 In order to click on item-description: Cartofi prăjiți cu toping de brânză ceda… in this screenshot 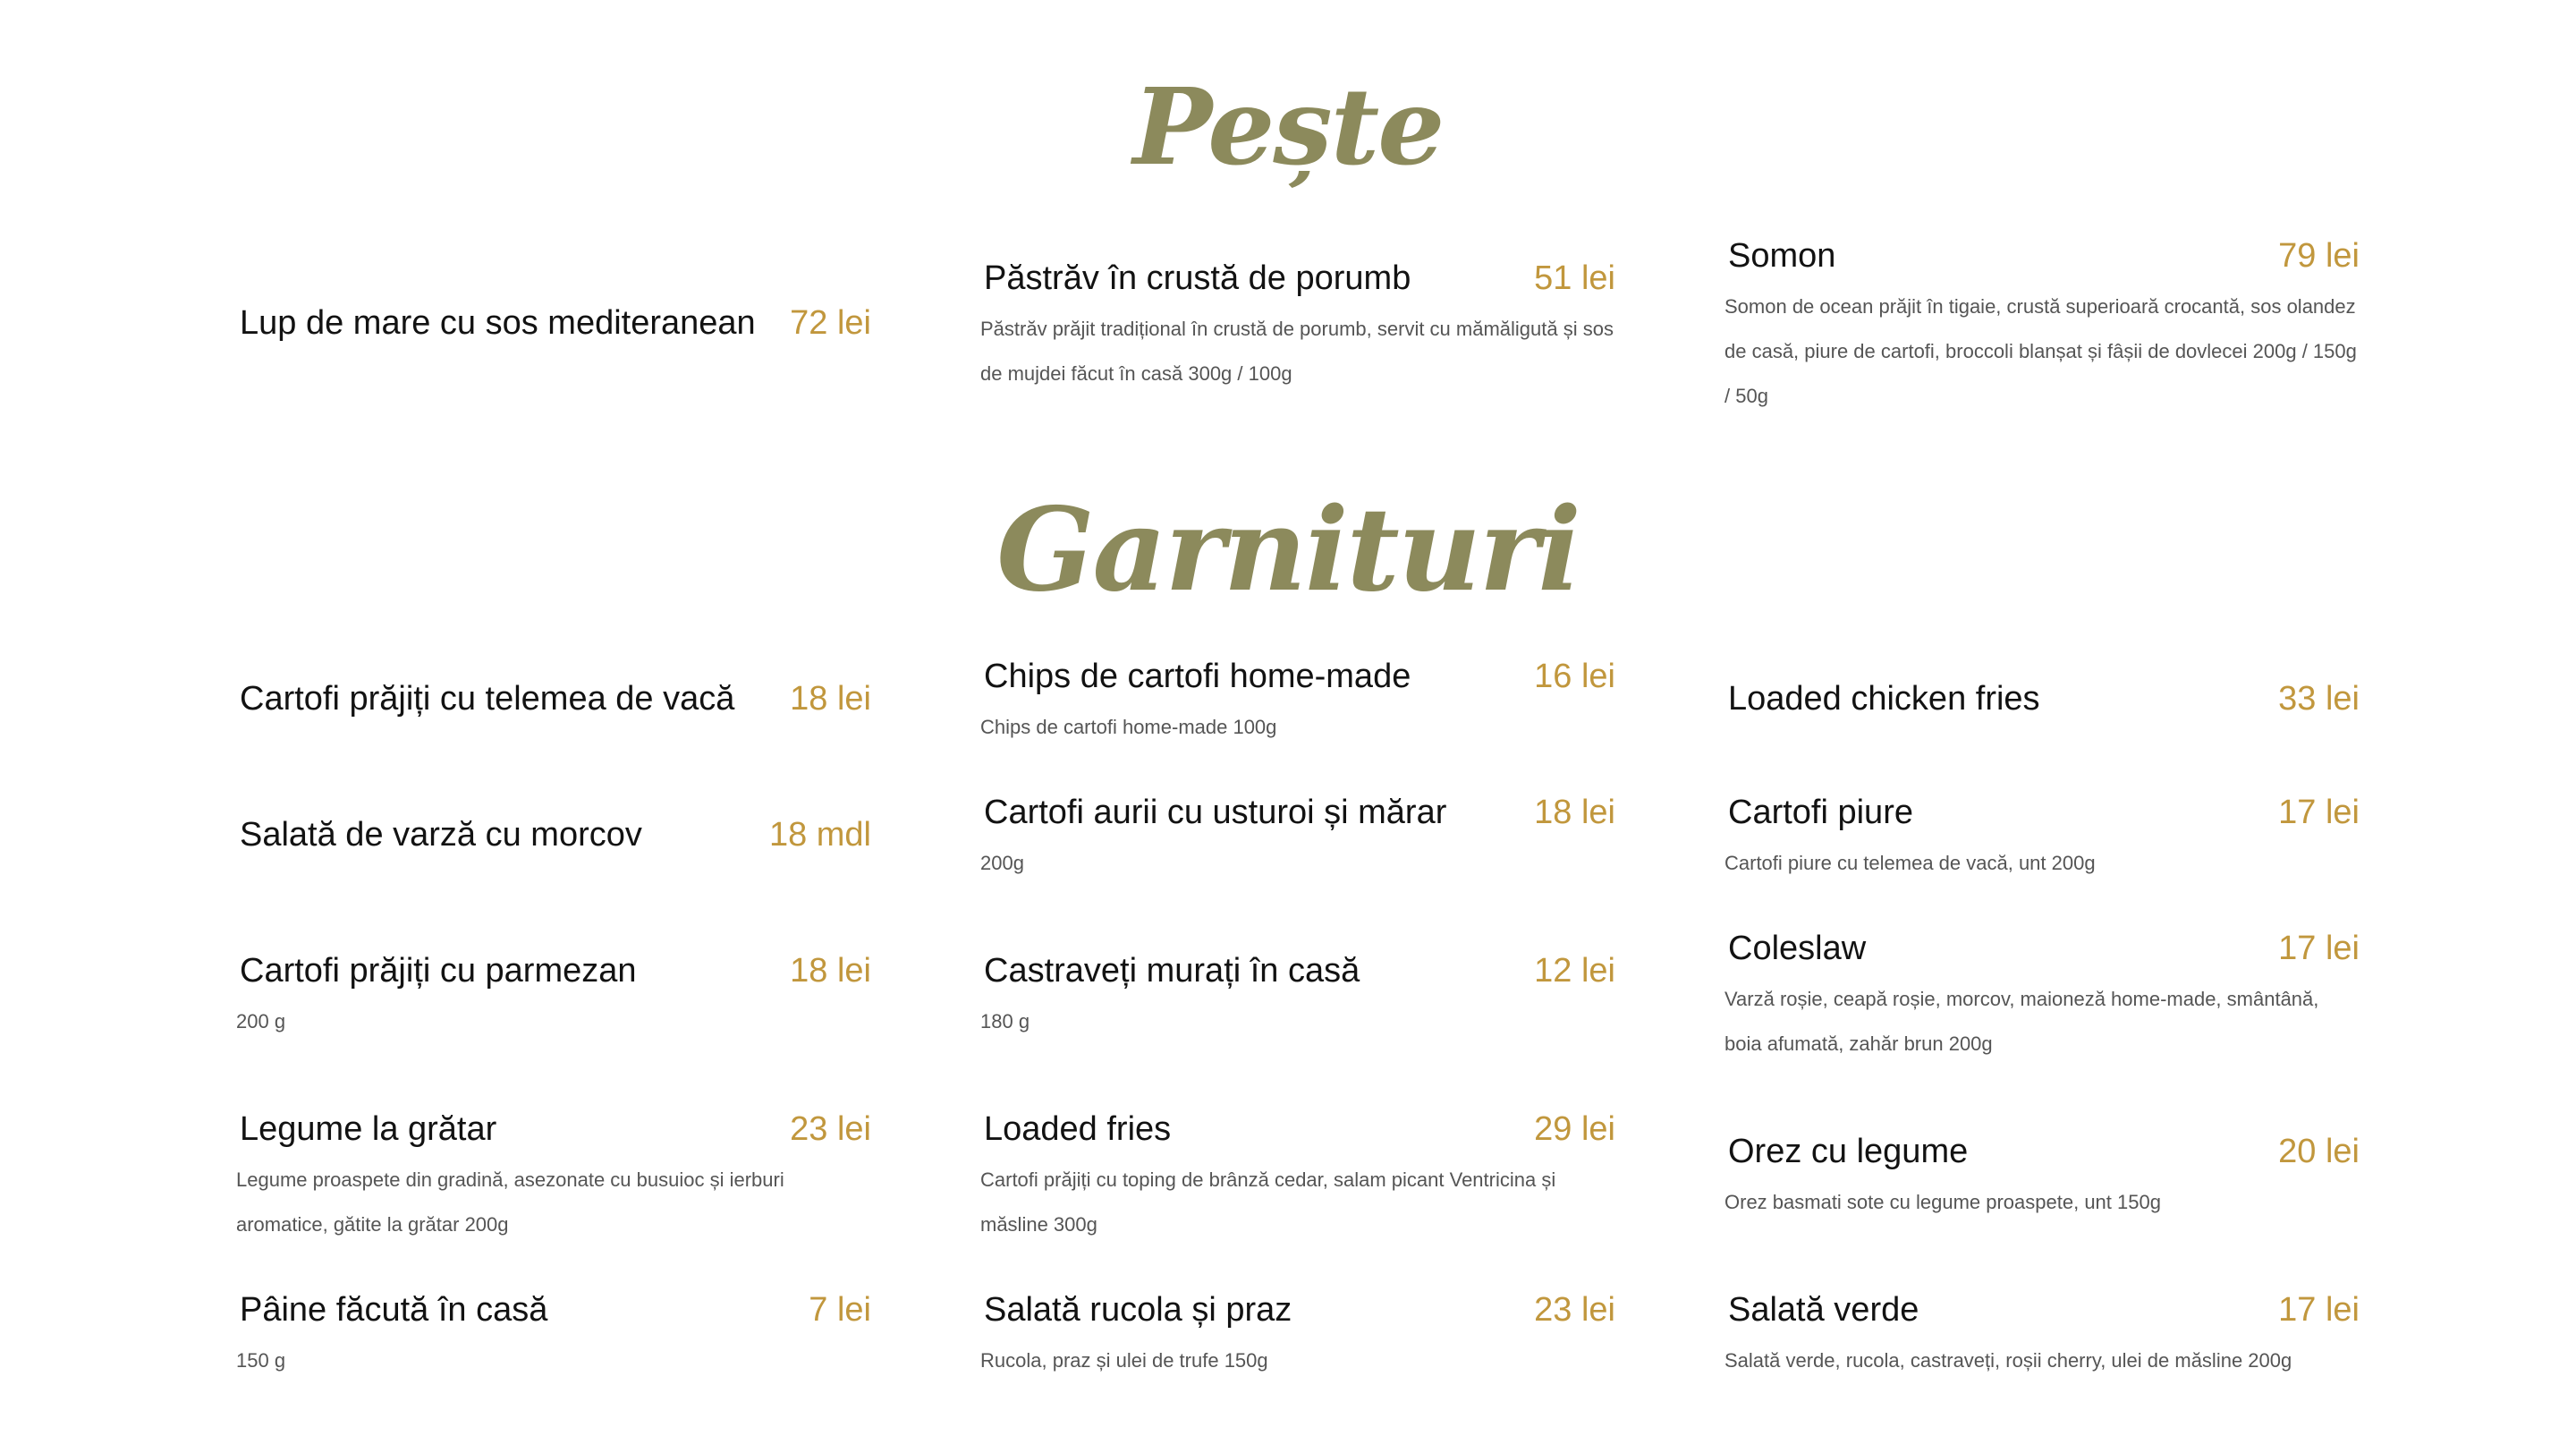, I will do `click(1268, 1202)`.